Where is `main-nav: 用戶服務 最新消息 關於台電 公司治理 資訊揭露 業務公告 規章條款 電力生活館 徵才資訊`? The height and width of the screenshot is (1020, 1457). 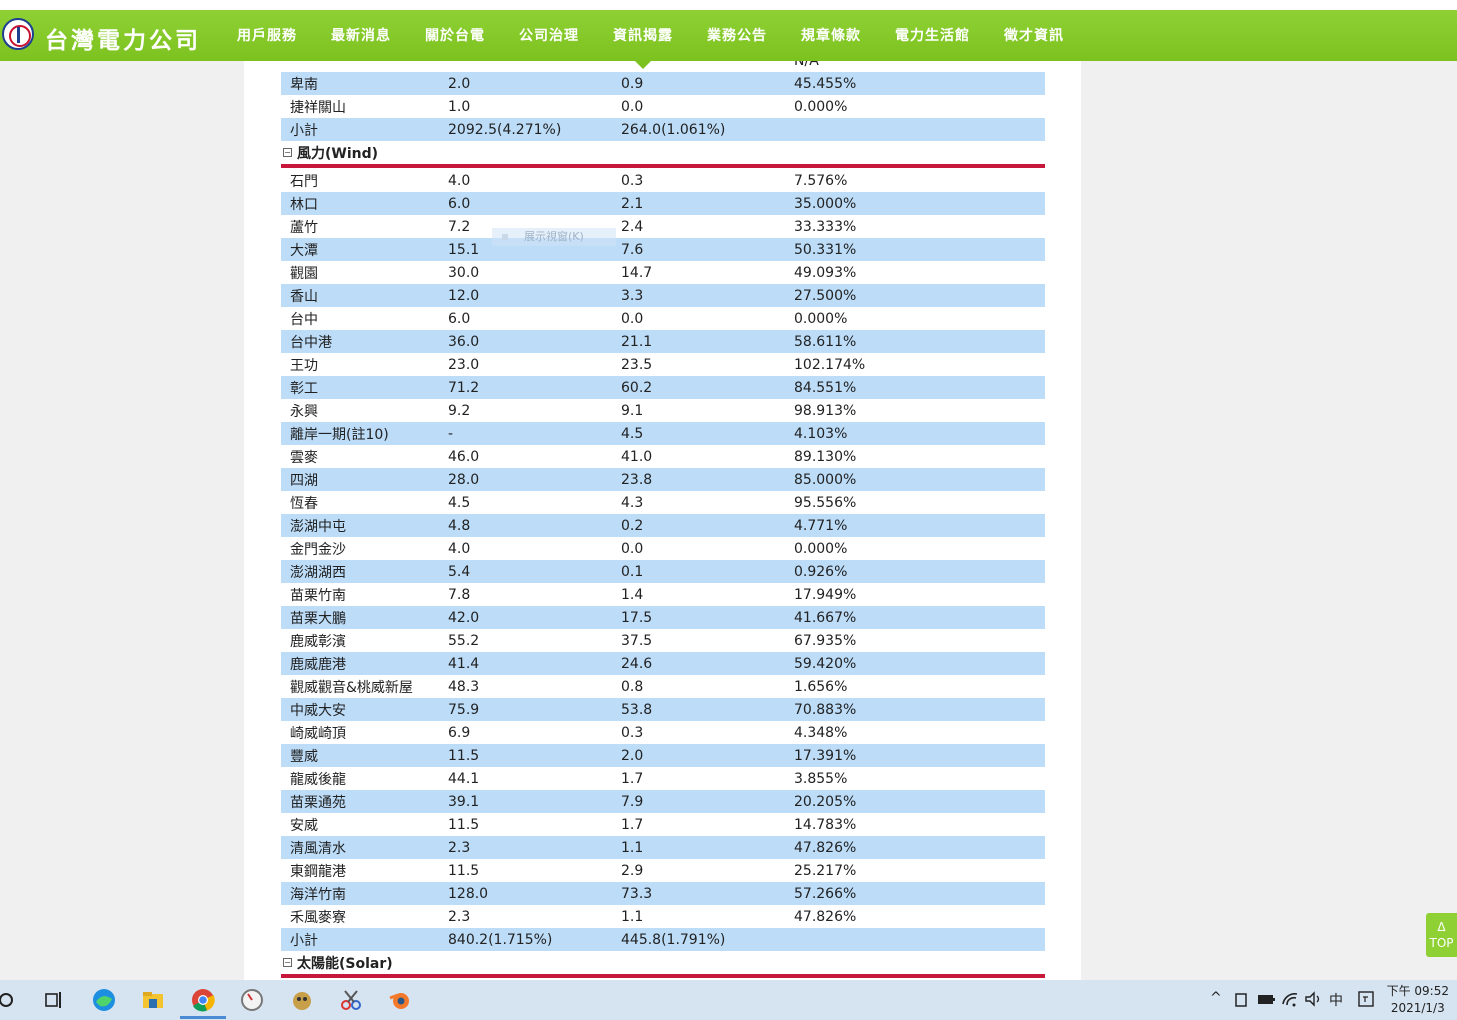 main-nav: 用戶服務 最新消息 關於台電 公司治理 資訊揭露 業務公告 規章條款 電力生活館 徵才資訊 is located at coordinates (650, 39).